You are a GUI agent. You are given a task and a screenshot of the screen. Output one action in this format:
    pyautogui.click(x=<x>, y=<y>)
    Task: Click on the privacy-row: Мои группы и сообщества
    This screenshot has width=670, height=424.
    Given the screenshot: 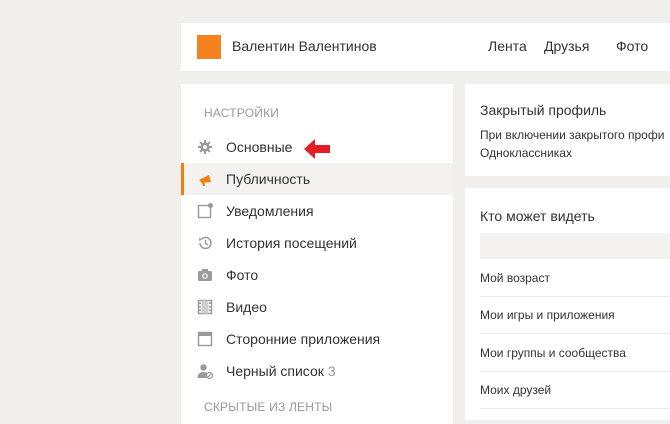 What is the action you would take?
    pyautogui.click(x=575, y=353)
    